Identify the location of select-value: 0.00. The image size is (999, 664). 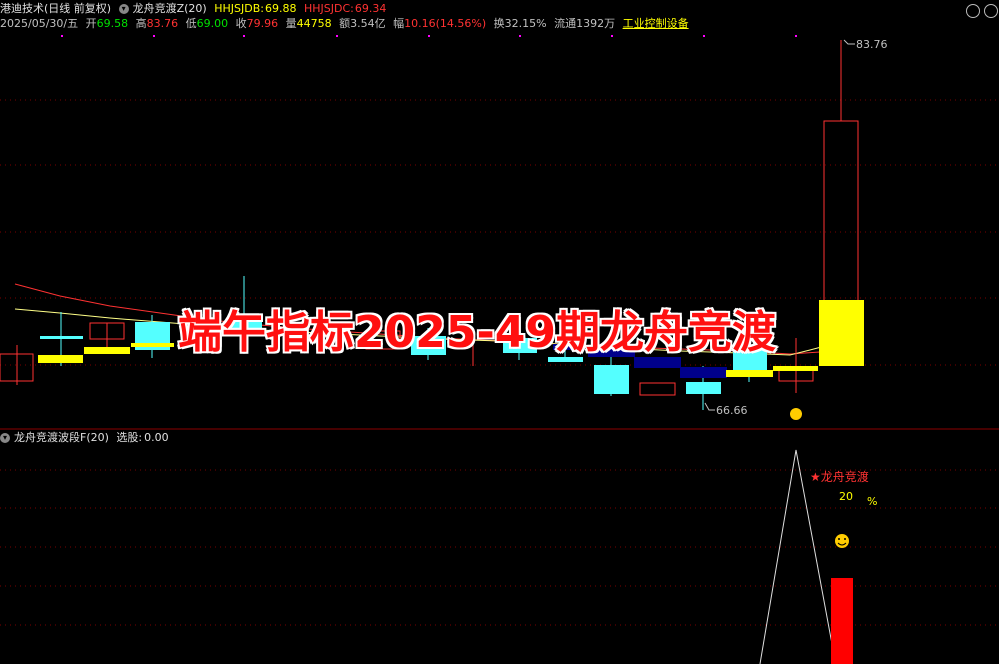
(156, 437).